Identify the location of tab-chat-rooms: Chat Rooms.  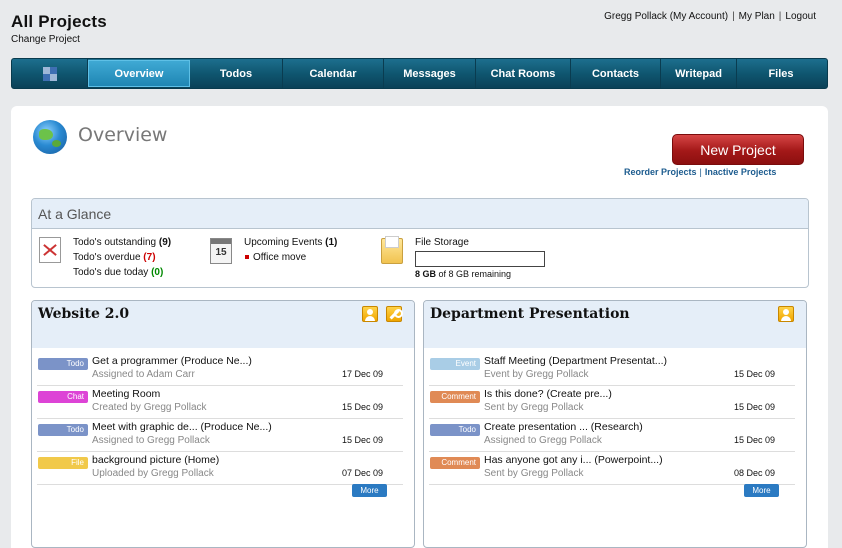
(523, 73).